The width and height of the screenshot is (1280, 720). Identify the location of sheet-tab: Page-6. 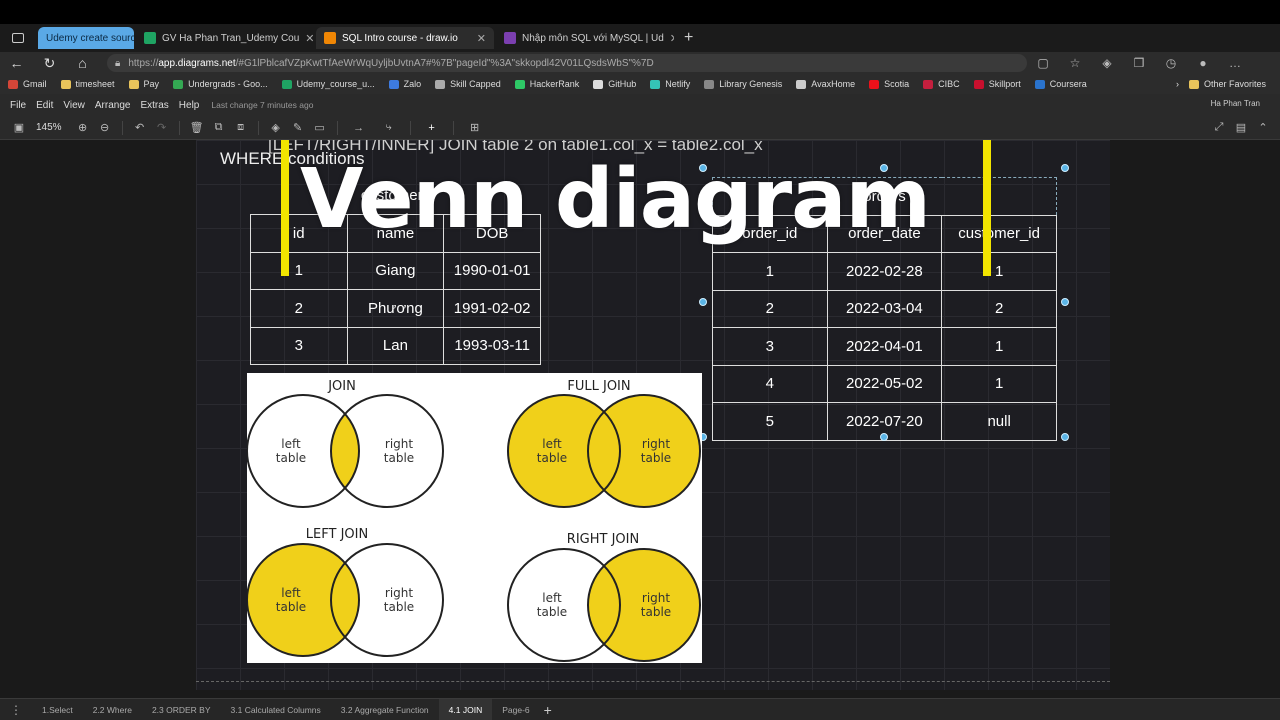
(515, 709).